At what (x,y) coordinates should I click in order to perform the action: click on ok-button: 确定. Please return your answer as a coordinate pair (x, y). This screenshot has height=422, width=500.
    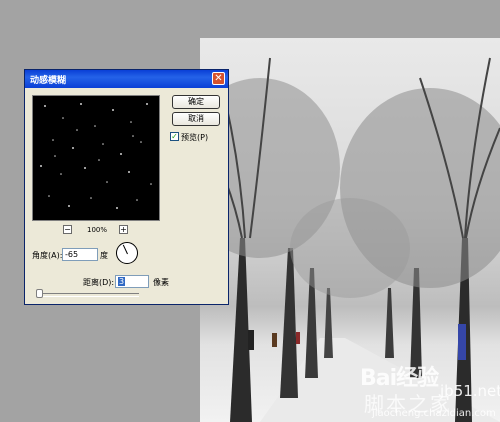
    Looking at the image, I should click on (196, 102).